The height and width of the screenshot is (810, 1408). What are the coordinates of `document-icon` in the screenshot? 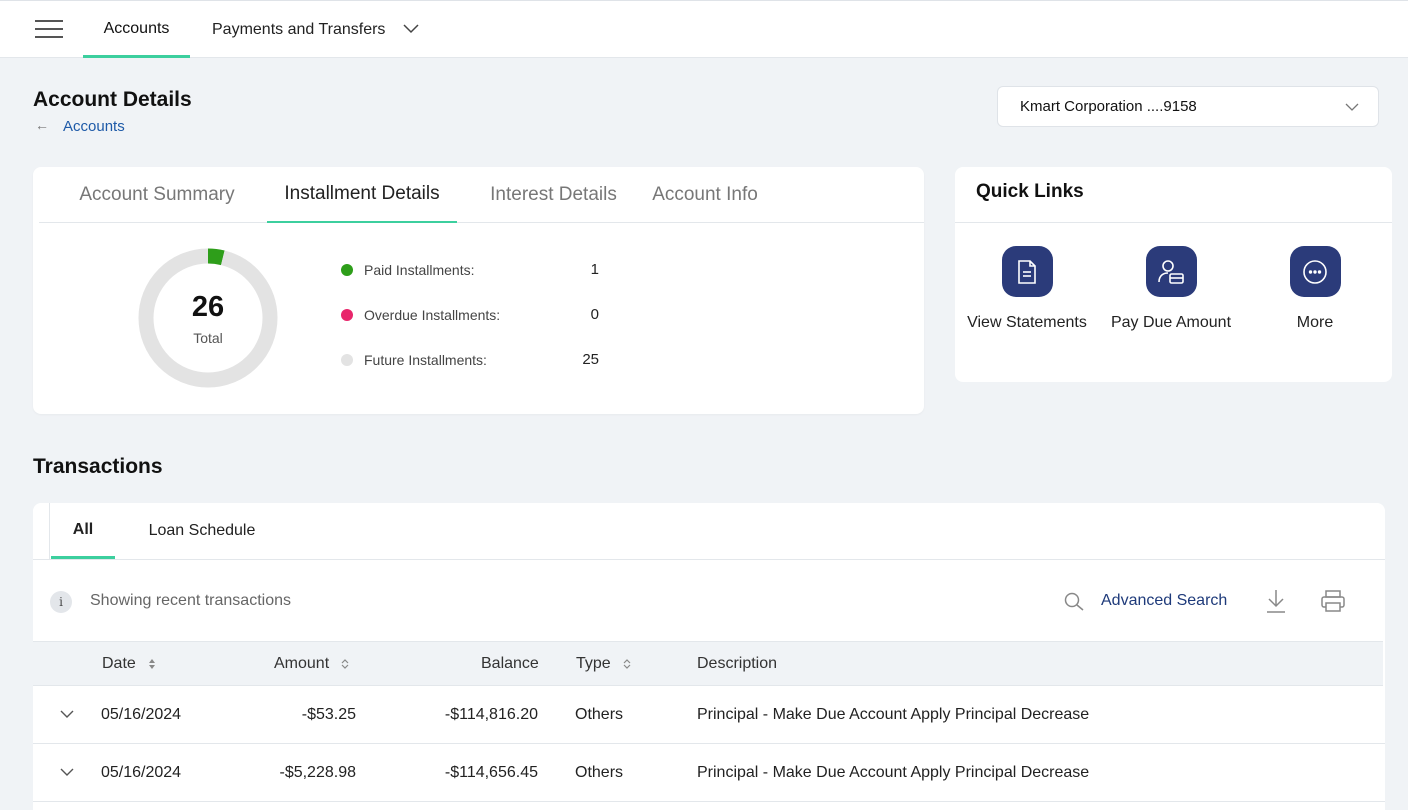 It's located at (1027, 271).